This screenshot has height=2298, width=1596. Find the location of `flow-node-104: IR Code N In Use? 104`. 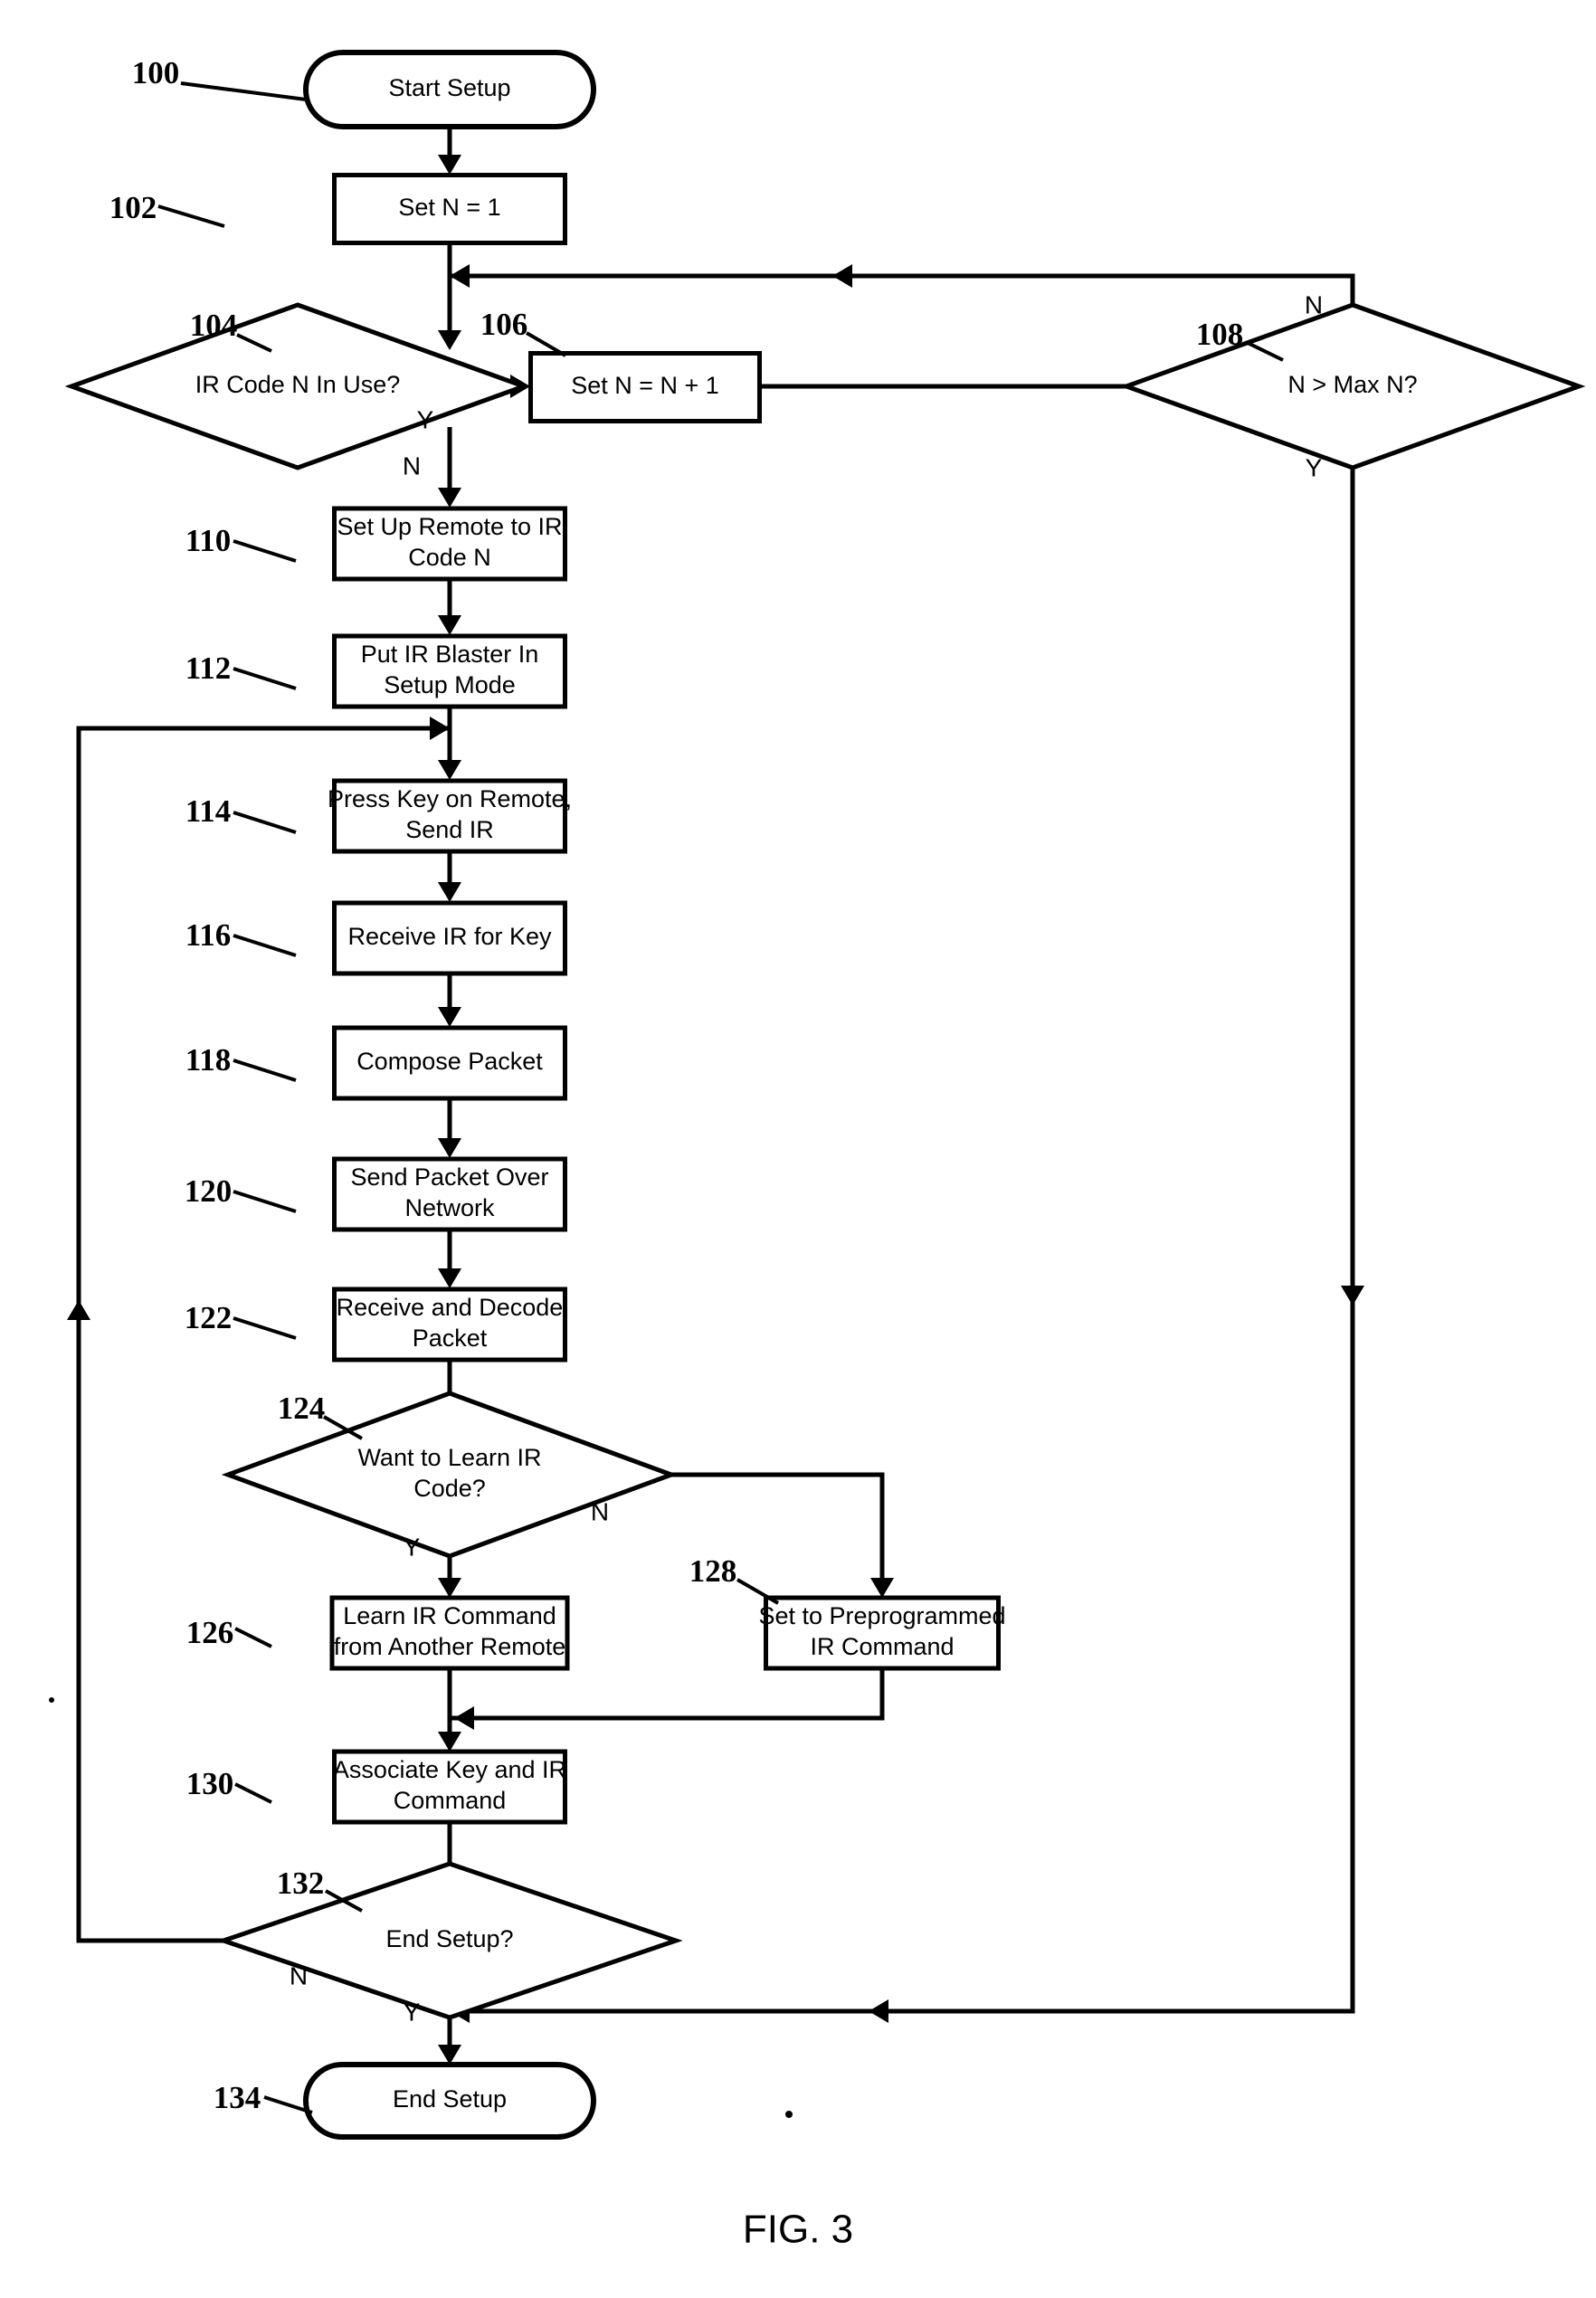

flow-node-104: IR Code N In Use? 104 is located at coordinates (297, 386).